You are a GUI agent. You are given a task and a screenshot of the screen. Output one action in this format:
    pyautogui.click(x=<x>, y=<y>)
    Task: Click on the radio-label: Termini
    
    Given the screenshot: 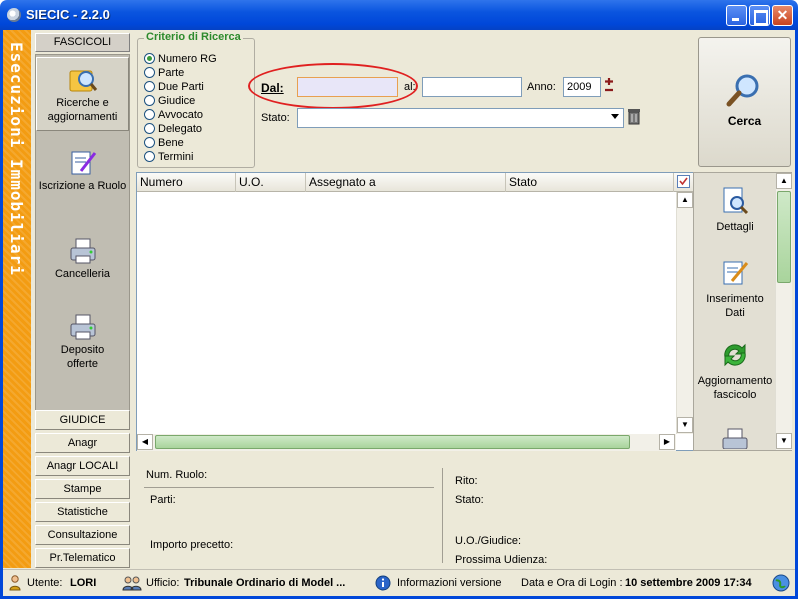 What is the action you would take?
    pyautogui.click(x=176, y=157)
    